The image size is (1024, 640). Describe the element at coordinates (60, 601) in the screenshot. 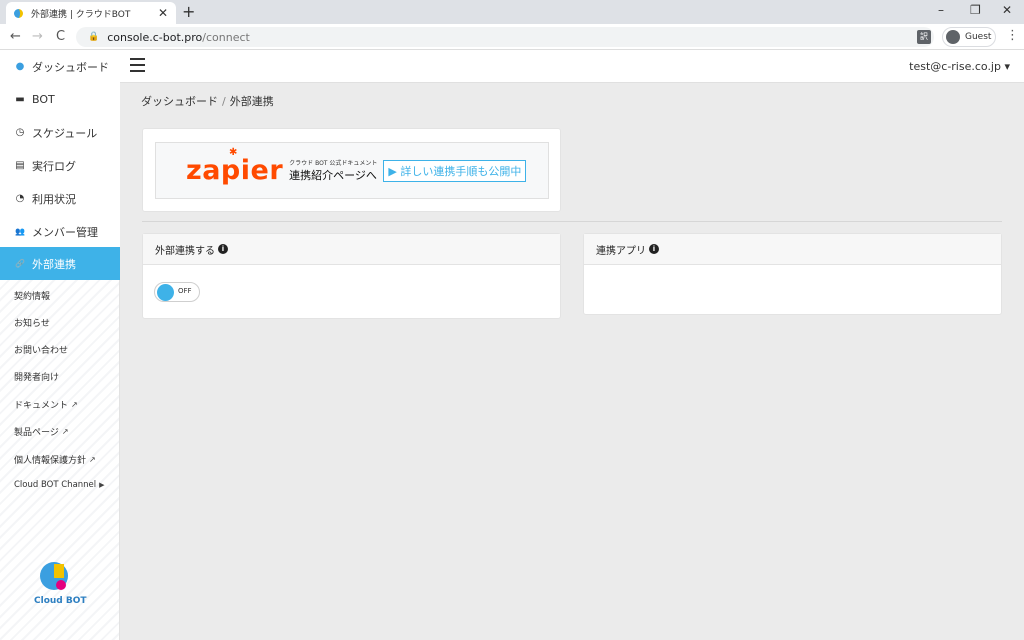

I see `logo-text: Cloud BOT` at that location.